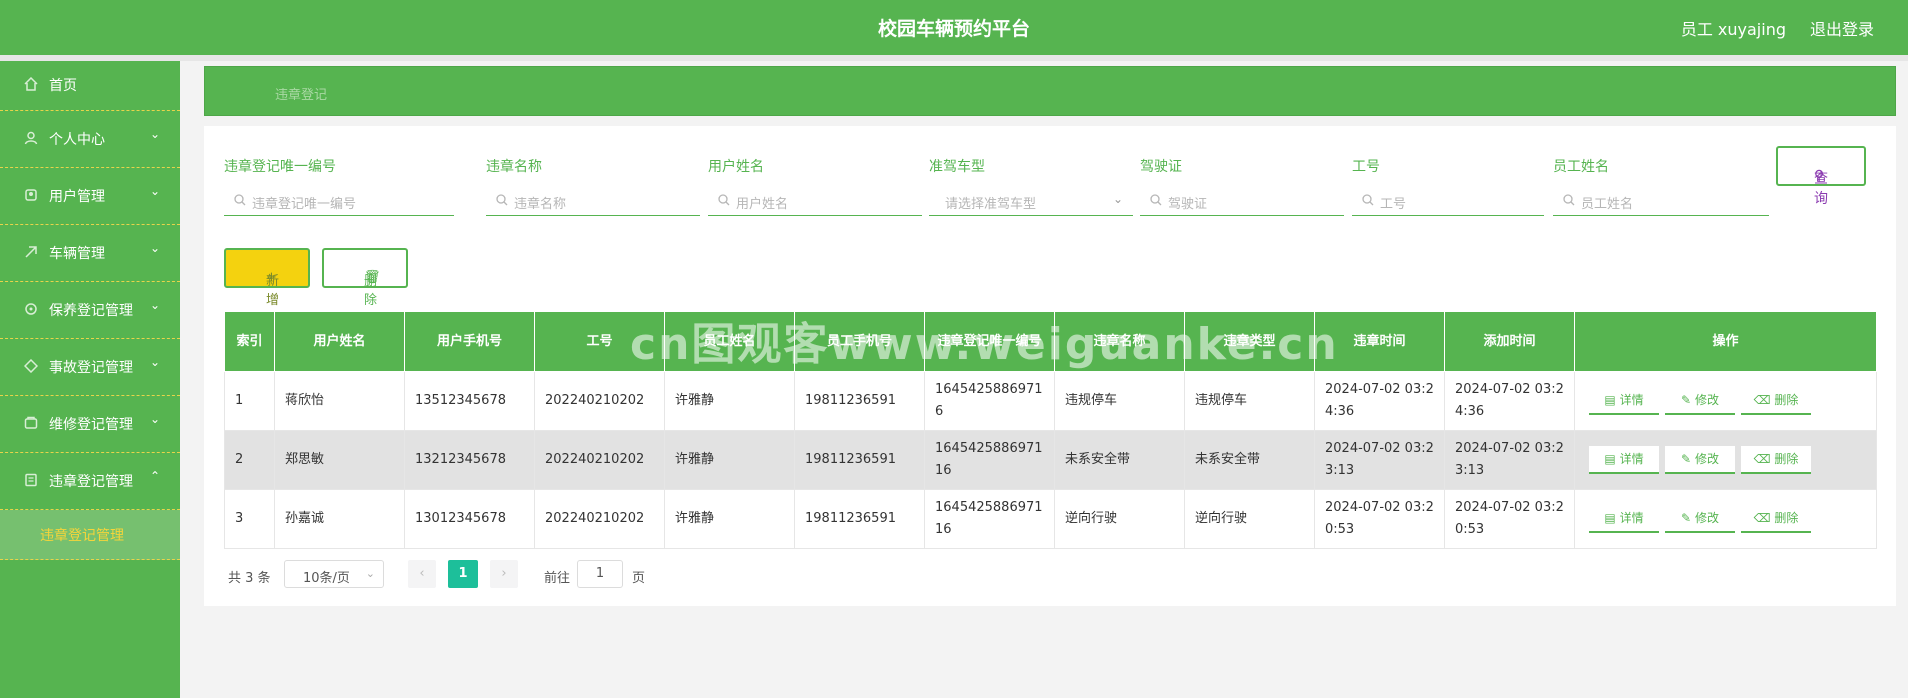 The height and width of the screenshot is (698, 1908). What do you see at coordinates (1119, 341) in the screenshot?
I see `column-header: 违章名称` at bounding box center [1119, 341].